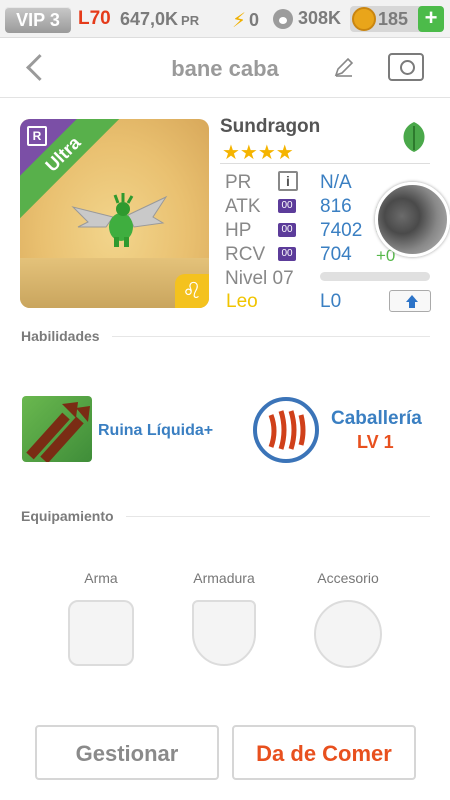 Image resolution: width=450 pixels, height=800 pixels. I want to click on stat-label-pr: PR, so click(238, 182).